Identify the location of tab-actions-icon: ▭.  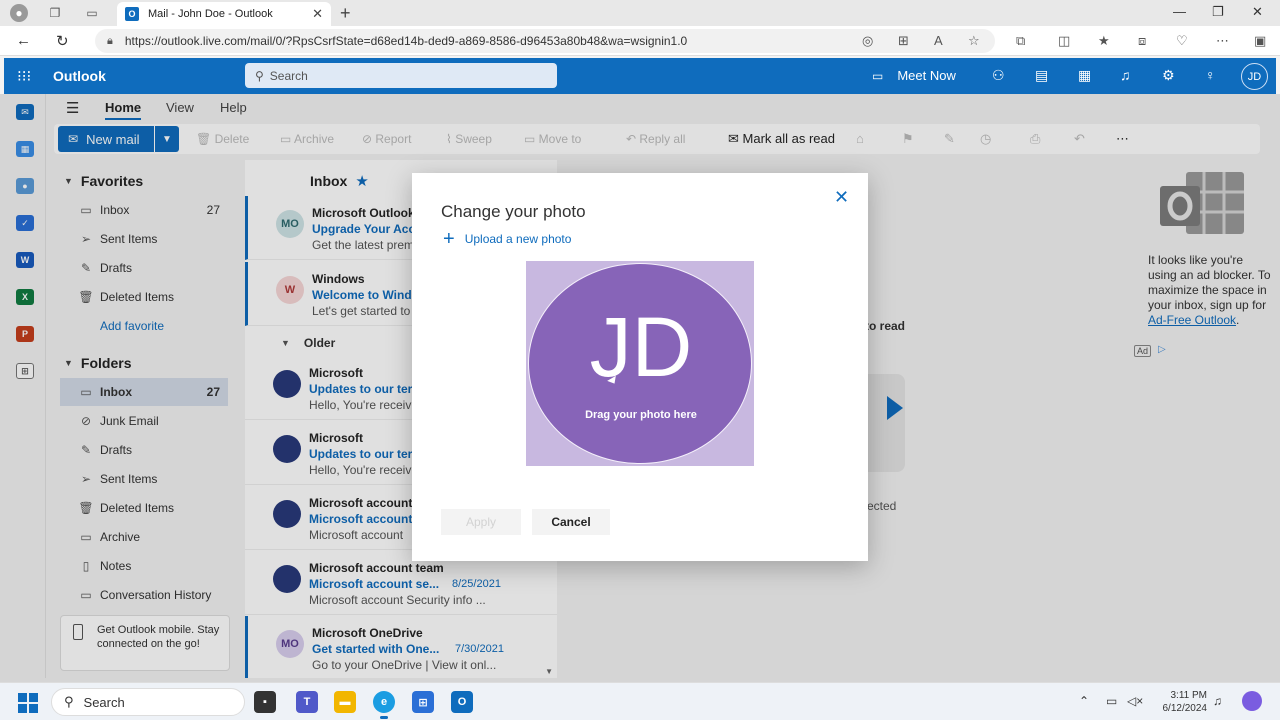
(92, 13).